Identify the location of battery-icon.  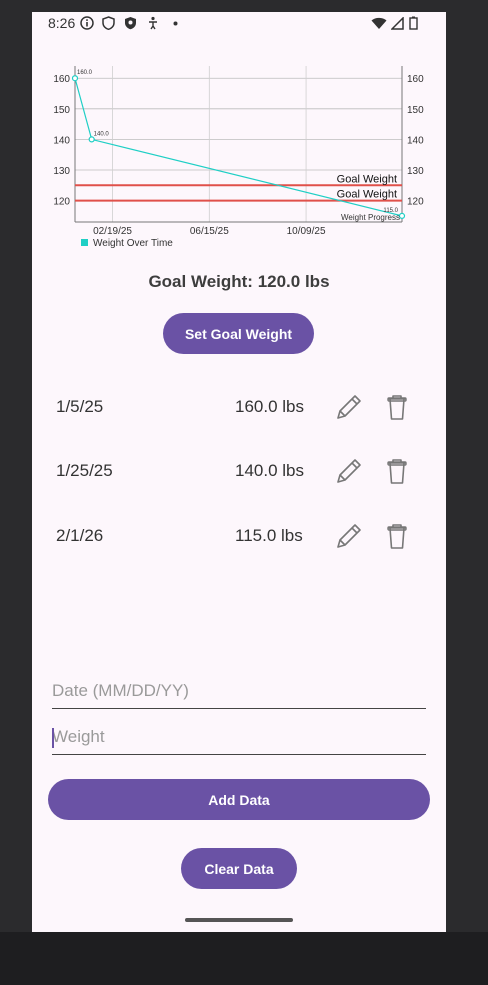
(413, 23).